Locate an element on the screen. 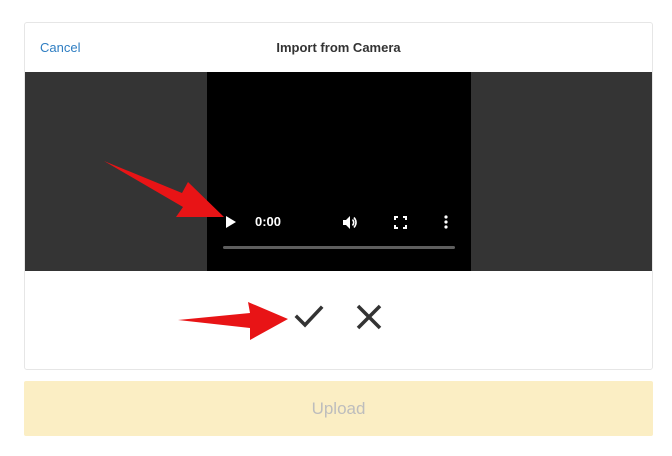 This screenshot has width=672, height=456. play-icon is located at coordinates (231, 222).